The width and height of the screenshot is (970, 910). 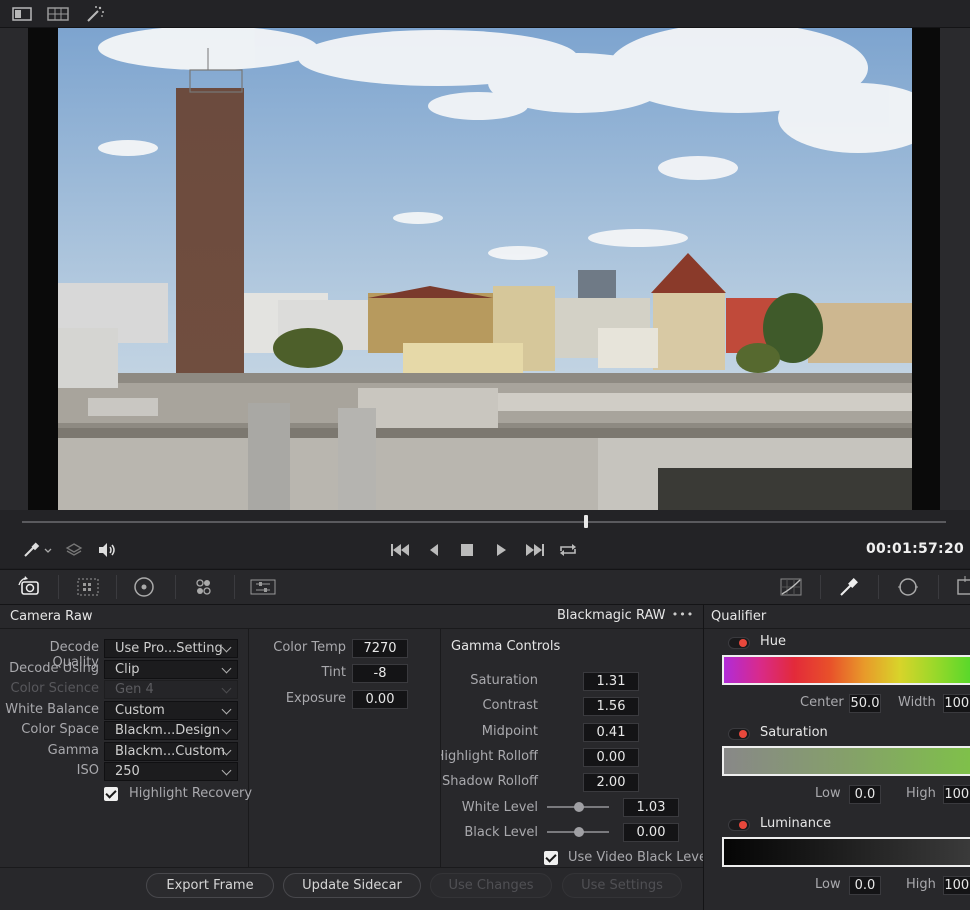 I want to click on window-icon, so click(x=908, y=587).